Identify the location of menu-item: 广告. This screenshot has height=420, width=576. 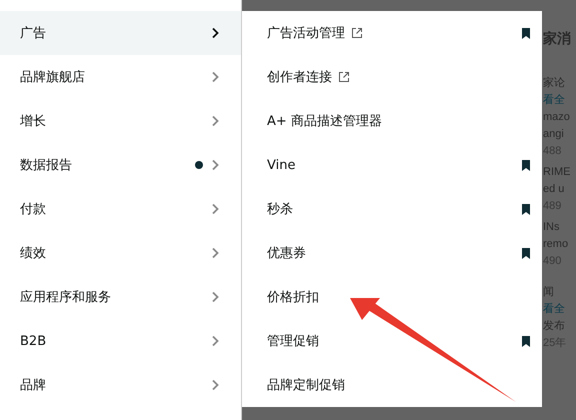
(120, 33).